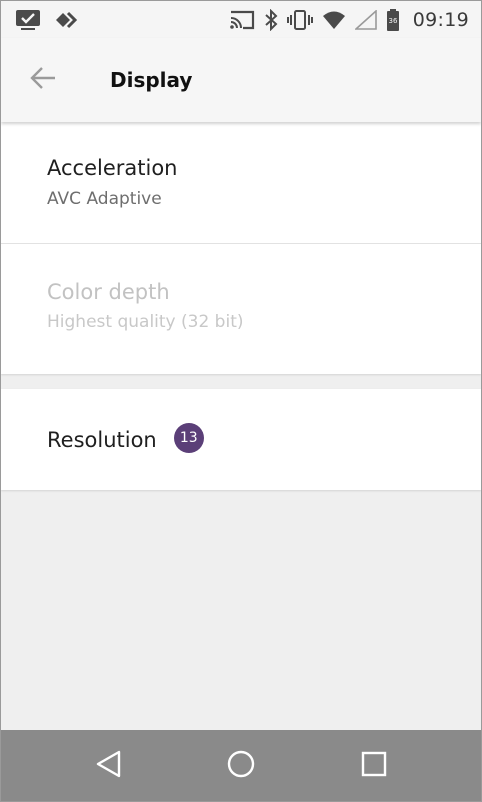 The image size is (482, 802). What do you see at coordinates (67, 20) in the screenshot?
I see `diamond-arrows-icon` at bounding box center [67, 20].